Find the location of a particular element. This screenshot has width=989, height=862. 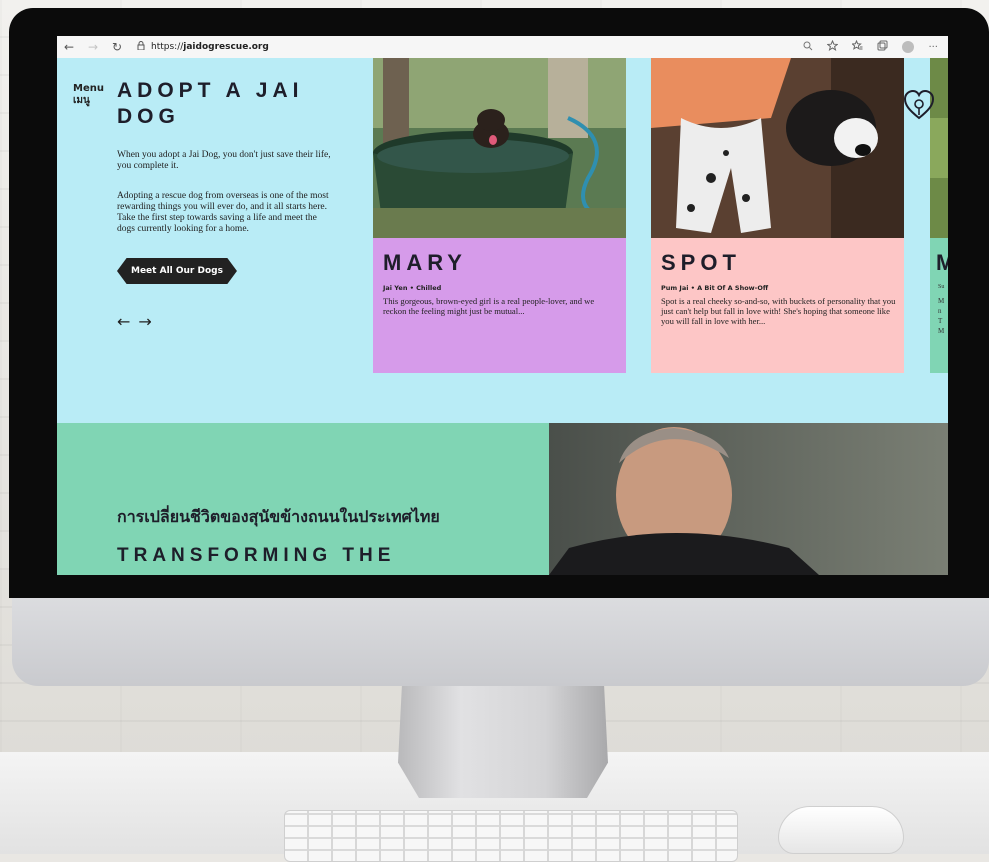

dog-name: SPOT is located at coordinates (701, 262).